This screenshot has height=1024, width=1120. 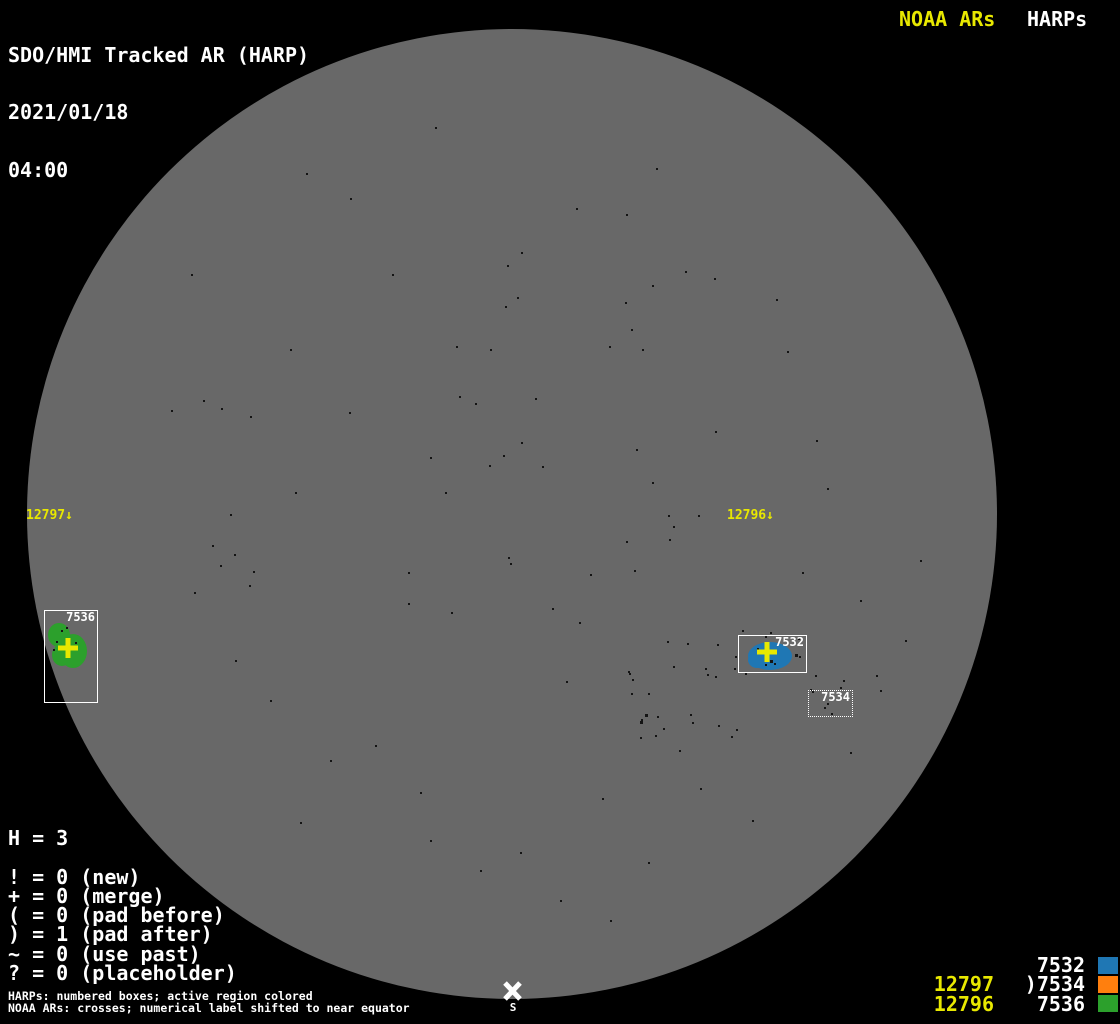 What do you see at coordinates (1018, 1003) in the screenshot?
I see `legend-row: 12796 7536` at bounding box center [1018, 1003].